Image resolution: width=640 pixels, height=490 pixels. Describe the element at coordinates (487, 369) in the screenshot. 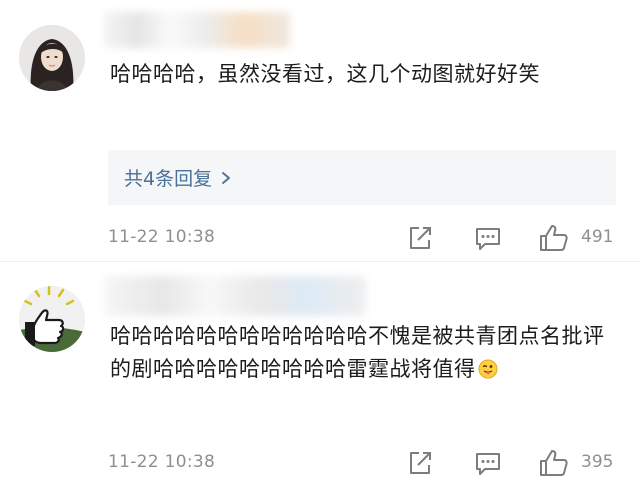

I see `tongue-out-emoji-icon` at that location.